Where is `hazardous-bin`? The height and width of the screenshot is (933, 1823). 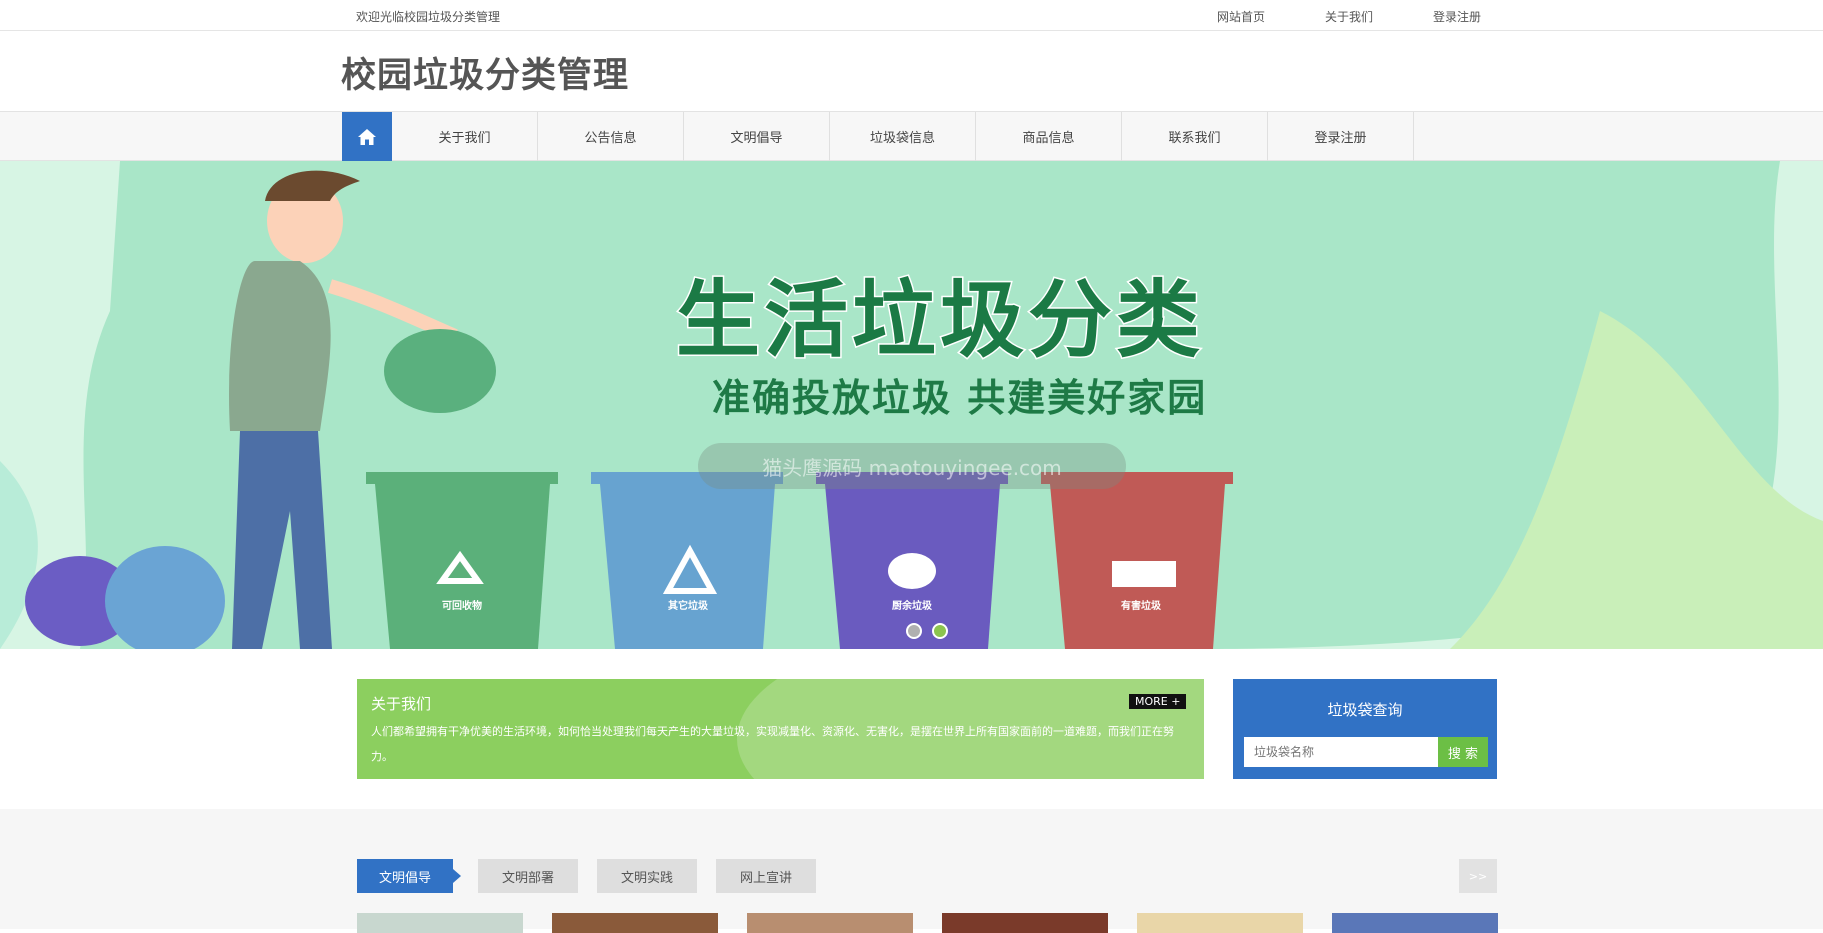 hazardous-bin is located at coordinates (1137, 560).